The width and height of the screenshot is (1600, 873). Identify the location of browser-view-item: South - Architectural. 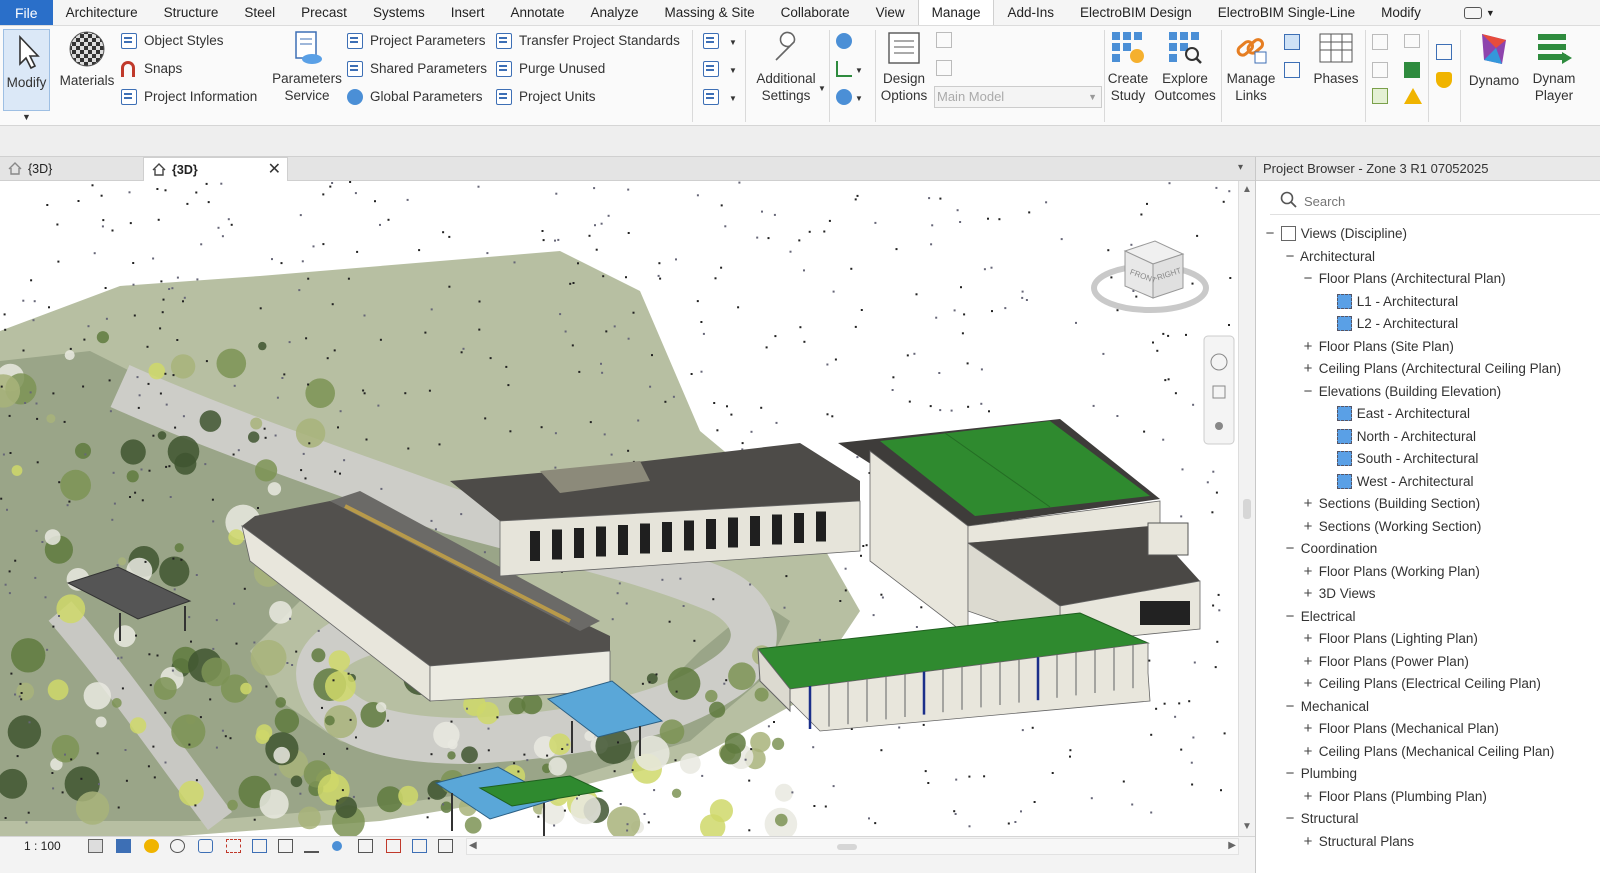
(1398, 459).